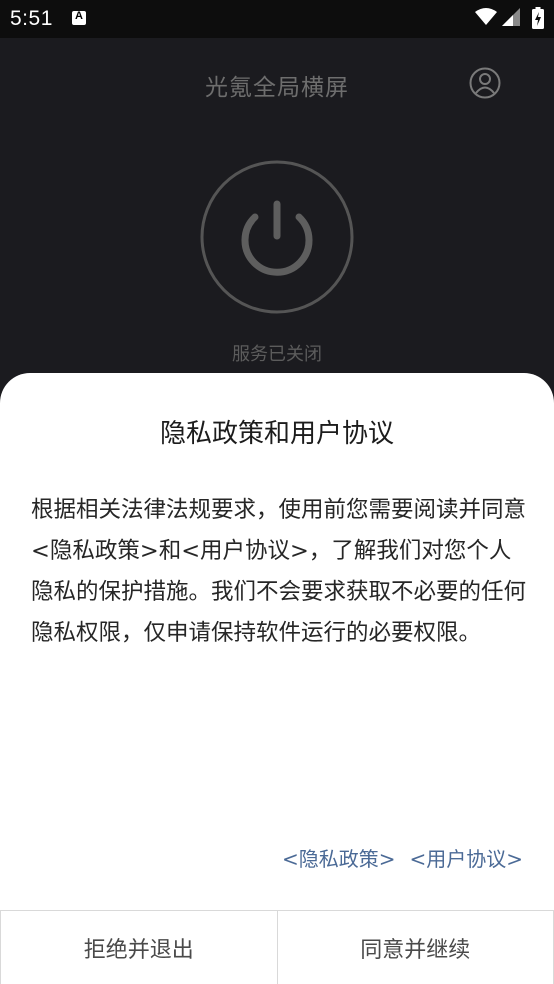 The height and width of the screenshot is (984, 554). I want to click on privacy-policy-link: <隐私政策>, so click(339, 859).